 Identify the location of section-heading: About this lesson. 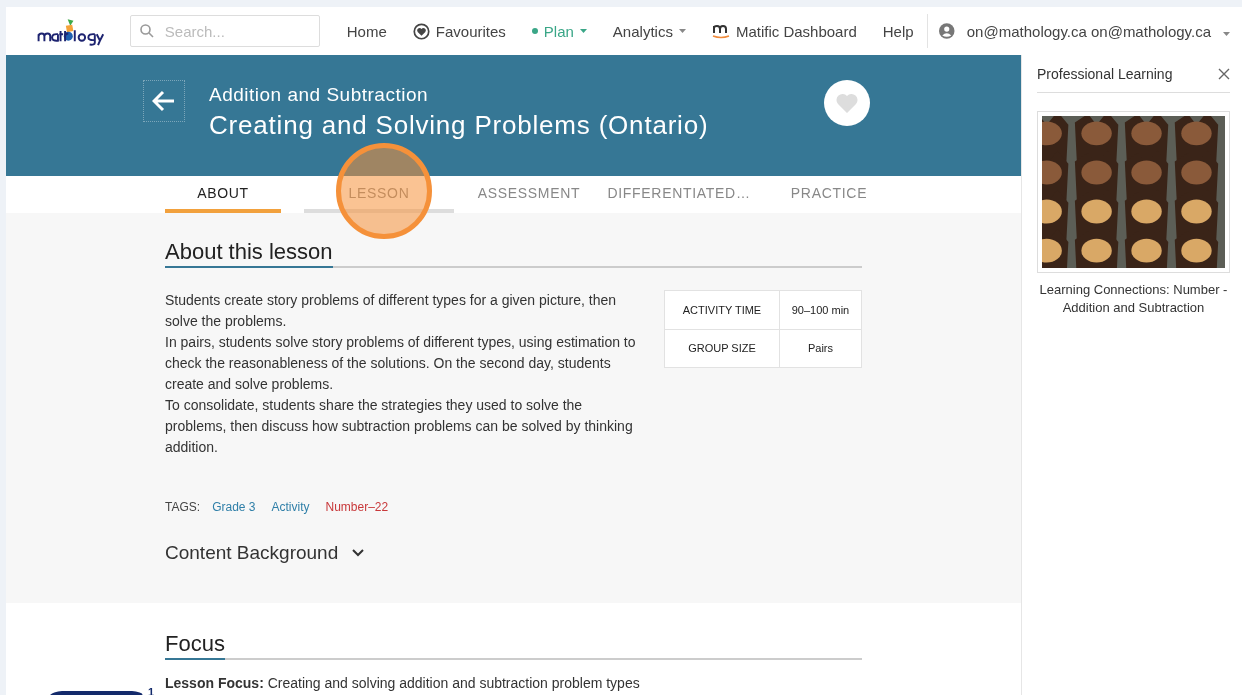
(249, 253).